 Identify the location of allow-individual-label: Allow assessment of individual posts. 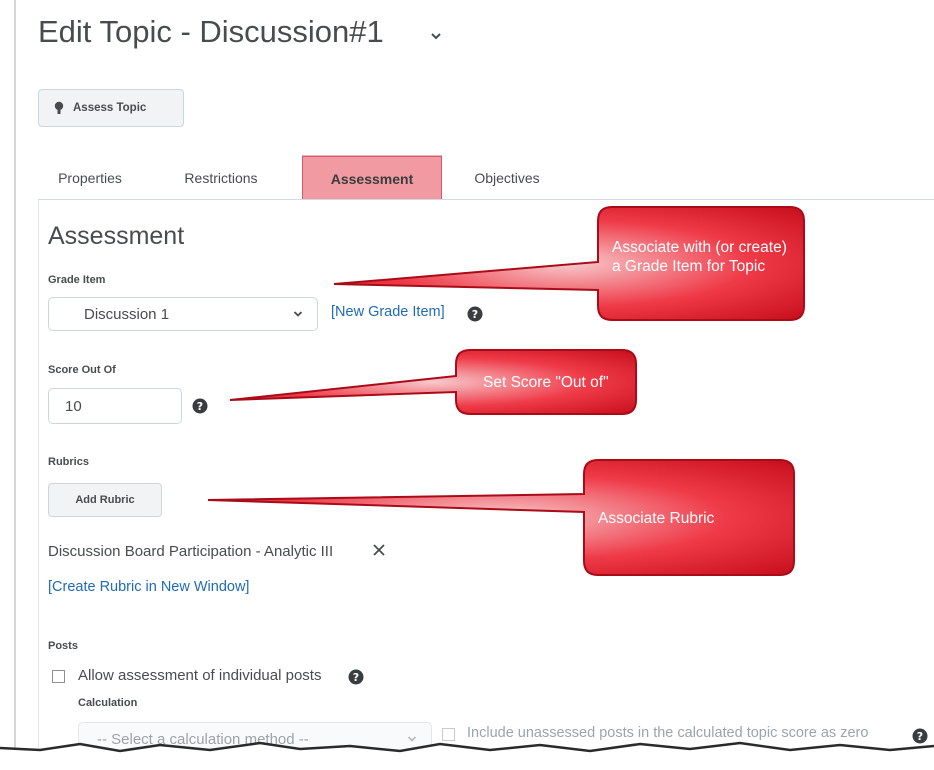
(200, 675).